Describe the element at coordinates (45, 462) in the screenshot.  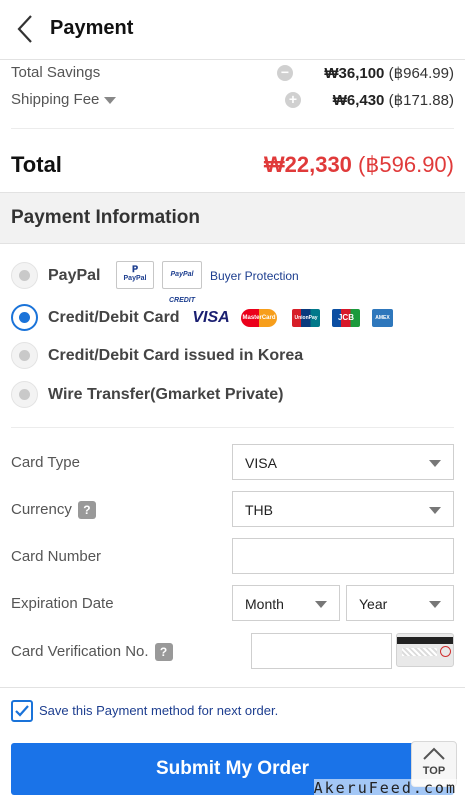
I see `card-type-label: Card Type` at that location.